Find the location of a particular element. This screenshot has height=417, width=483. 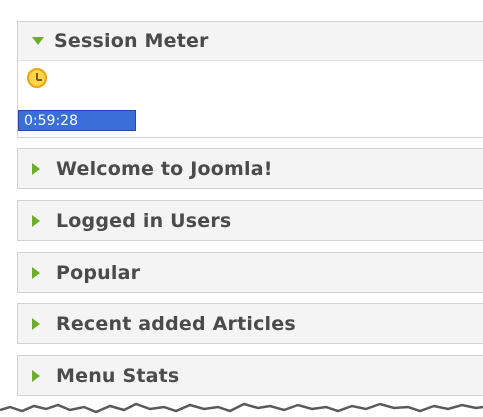

panel-recent-articles: Recent added Articles is located at coordinates (250, 323).